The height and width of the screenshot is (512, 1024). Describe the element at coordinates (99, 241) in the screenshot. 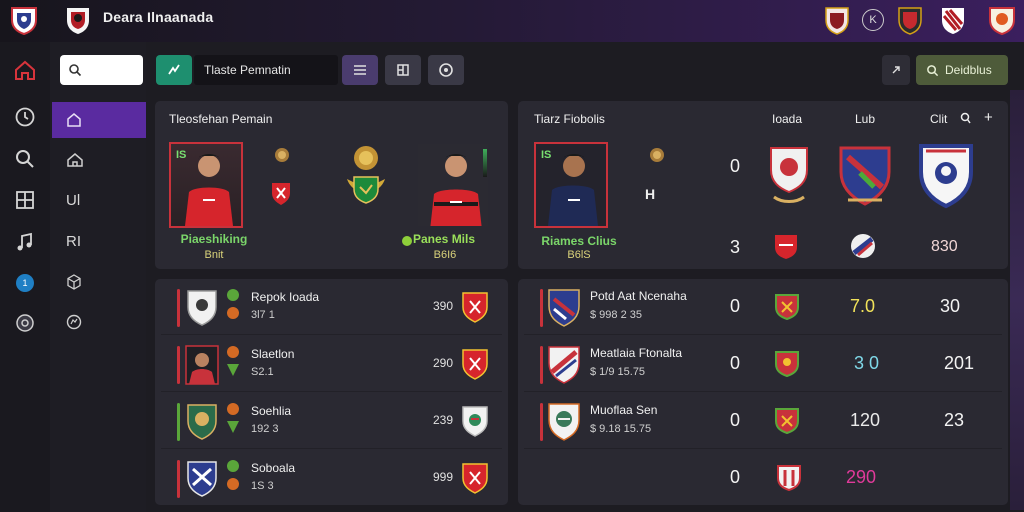

I see `subnav-item-ri: RI` at that location.